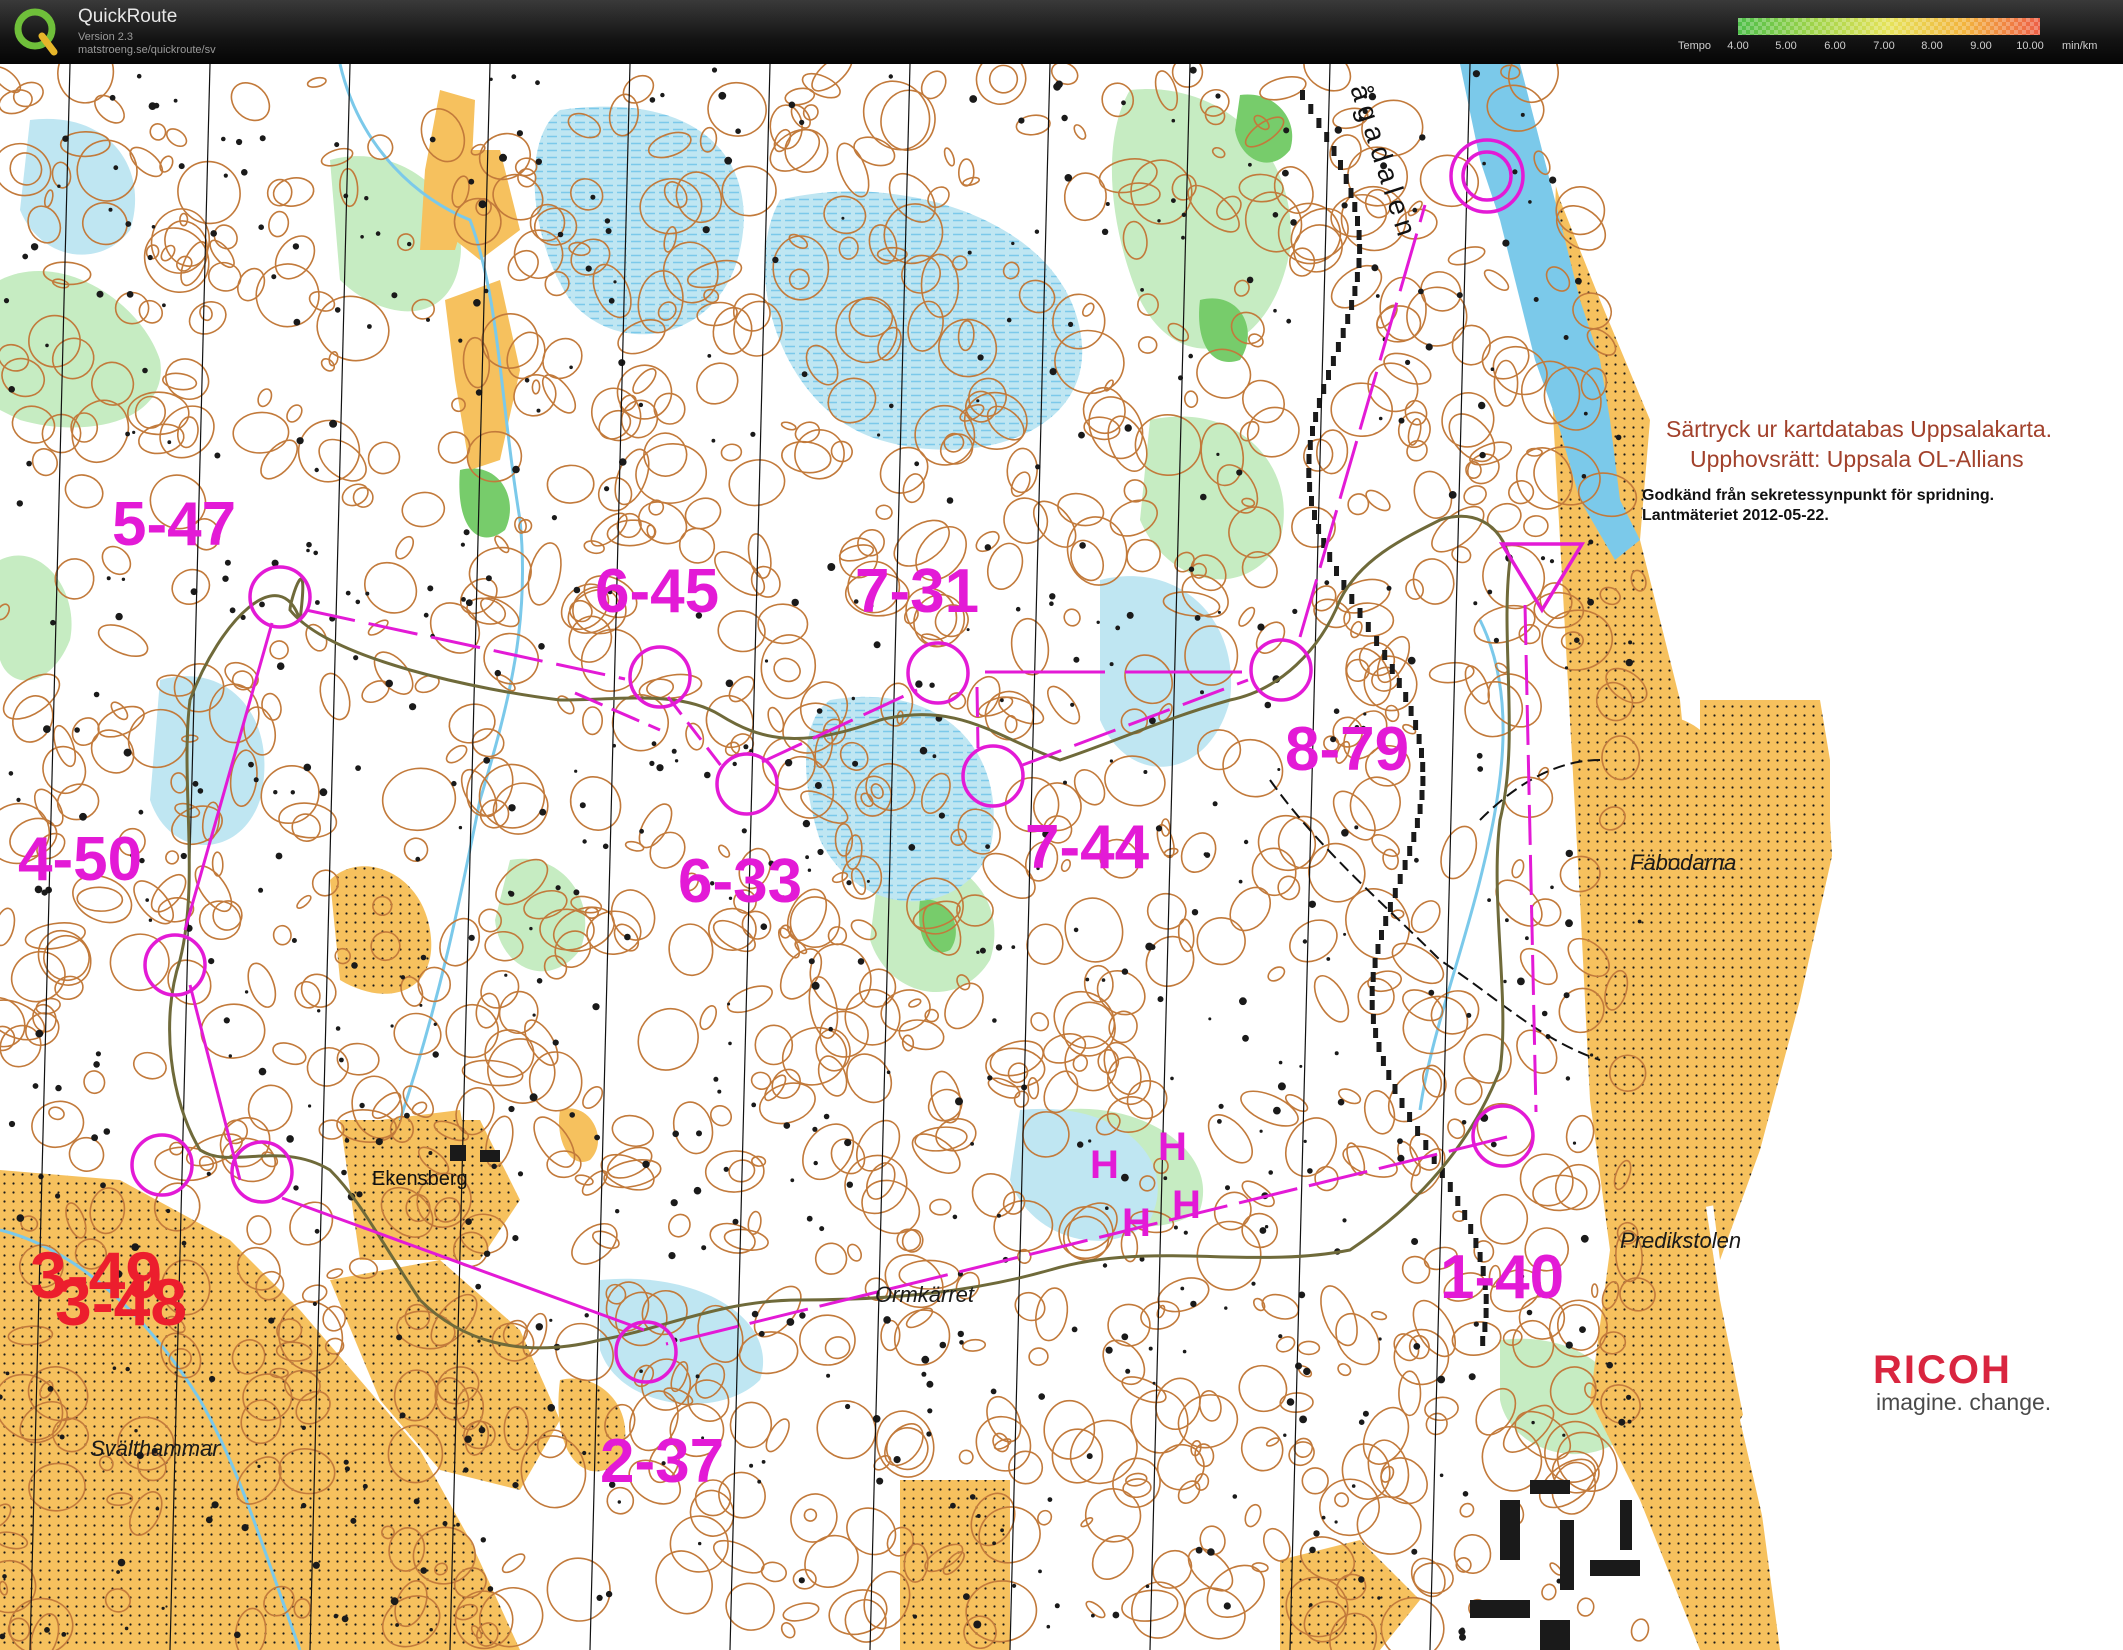 The width and height of the screenshot is (2123, 1650). Describe the element at coordinates (1738, 46) in the screenshot. I see `tempo-tick: 4.00` at that location.